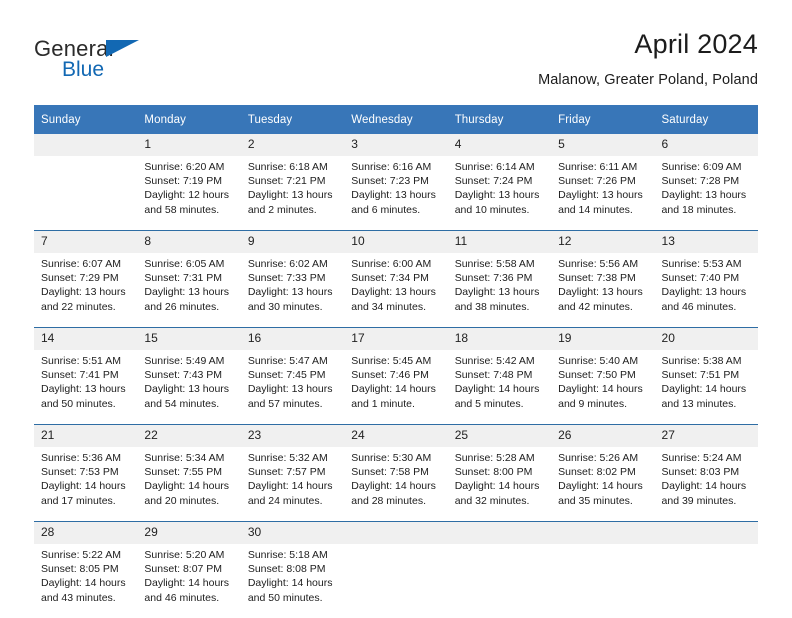 Image resolution: width=792 pixels, height=618 pixels. What do you see at coordinates (189, 404) in the screenshot?
I see `day-detail-line: and 54 minutes.` at bounding box center [189, 404].